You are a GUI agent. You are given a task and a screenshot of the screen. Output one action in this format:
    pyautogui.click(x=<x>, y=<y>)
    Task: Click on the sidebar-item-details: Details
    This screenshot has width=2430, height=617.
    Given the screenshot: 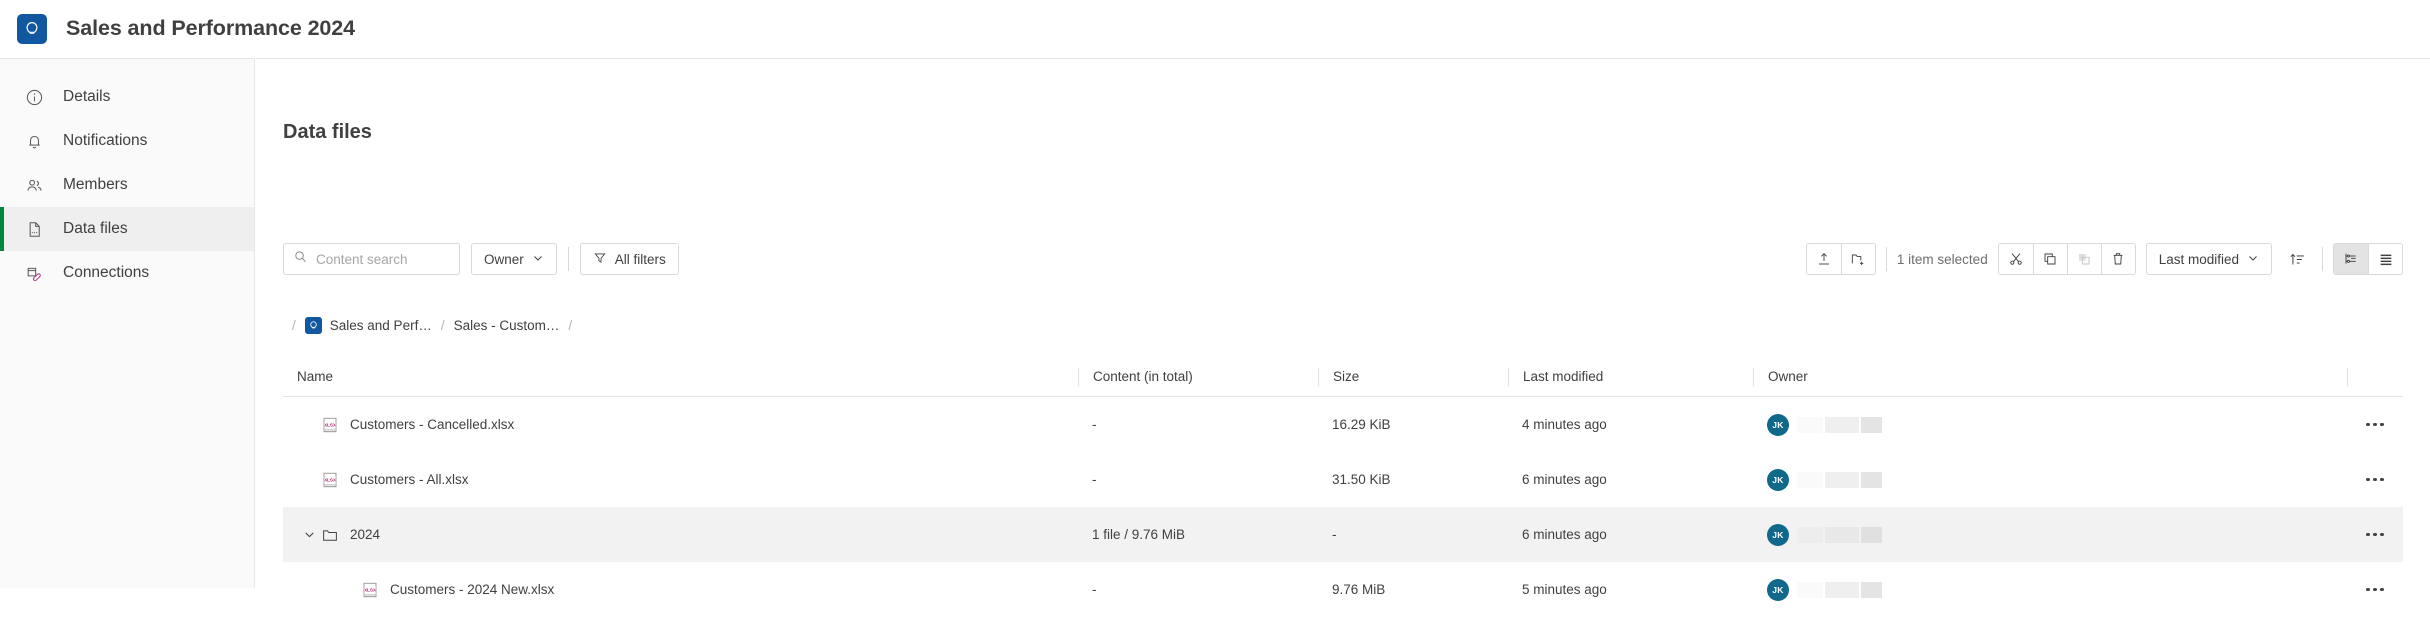 What is the action you would take?
    pyautogui.click(x=127, y=97)
    